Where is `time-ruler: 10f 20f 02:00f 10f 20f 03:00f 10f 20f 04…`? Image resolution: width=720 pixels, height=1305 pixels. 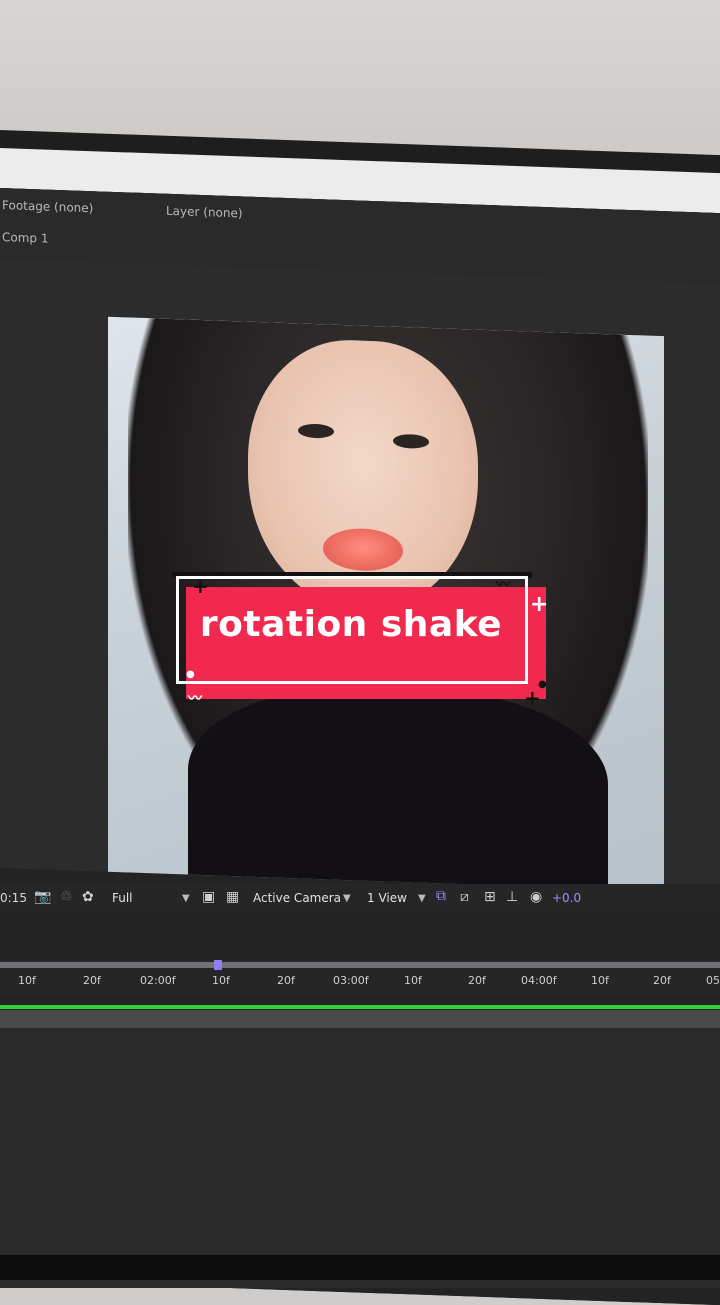 time-ruler: 10f 20f 02:00f 10f 20f 03:00f 10f 20f 04… is located at coordinates (360, 977).